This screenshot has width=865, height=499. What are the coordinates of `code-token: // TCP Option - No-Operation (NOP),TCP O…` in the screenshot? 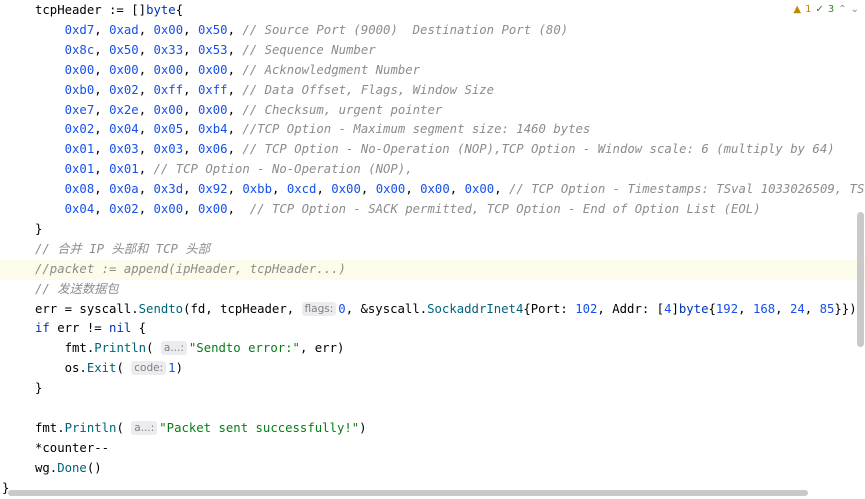 It's located at (538, 149).